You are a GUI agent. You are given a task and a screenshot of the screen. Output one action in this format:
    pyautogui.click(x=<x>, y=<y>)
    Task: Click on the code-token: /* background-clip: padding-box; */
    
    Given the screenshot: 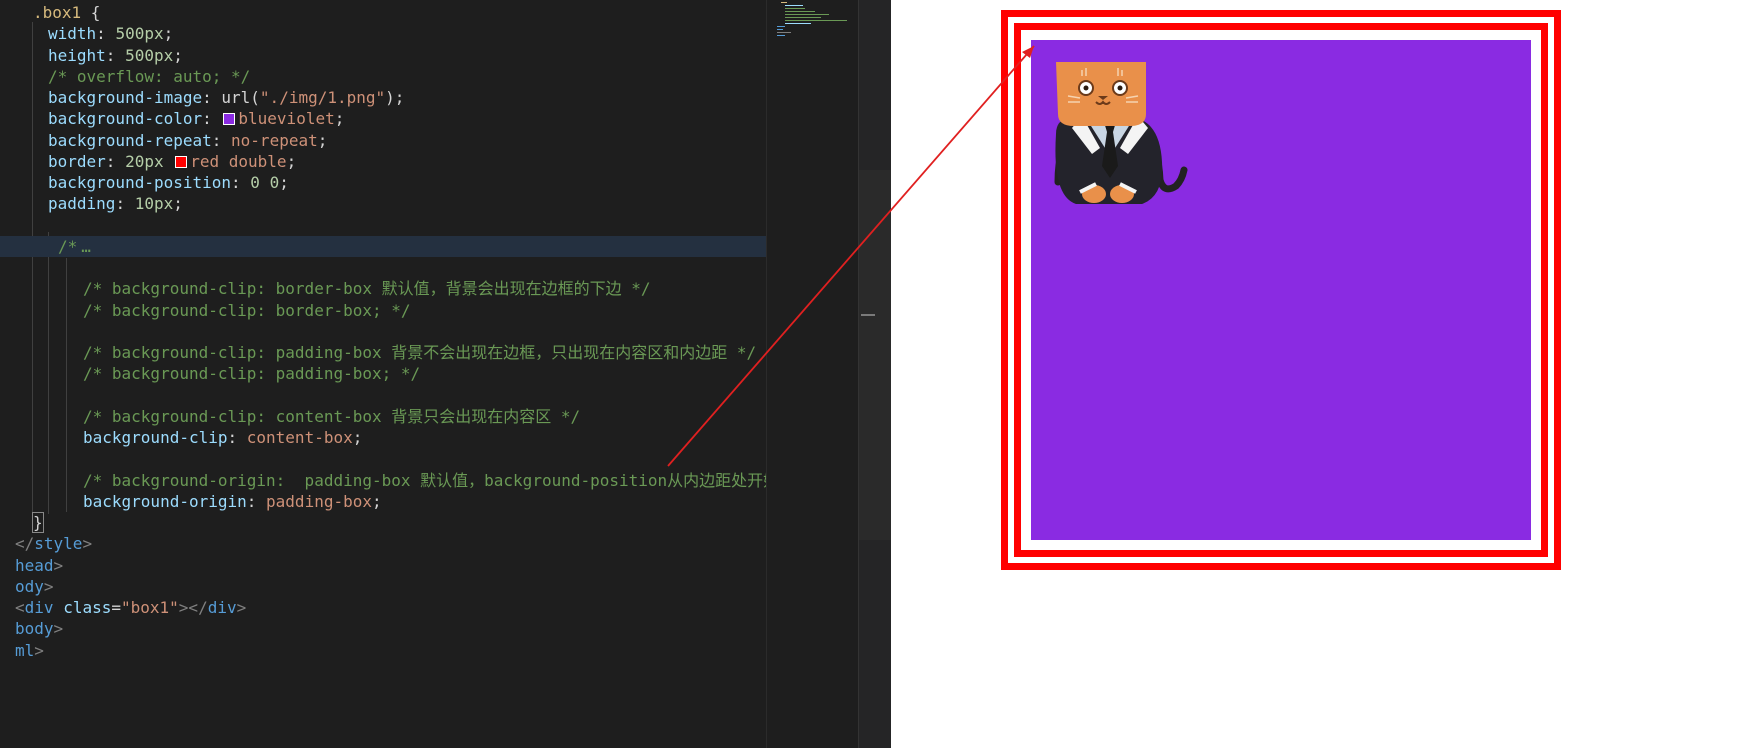 What is the action you would take?
    pyautogui.click(x=252, y=374)
    